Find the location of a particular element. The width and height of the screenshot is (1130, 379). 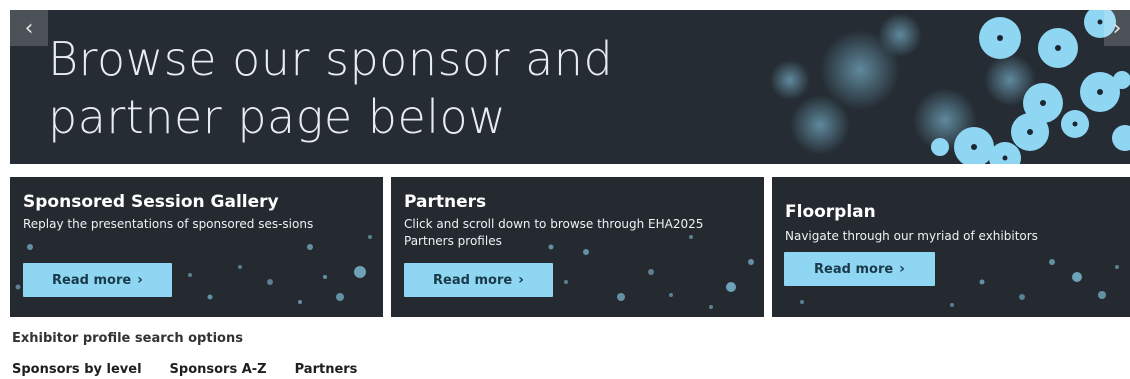

search-tabs: Sponsors by level Sponsors A-Z Partners is located at coordinates (184, 369).